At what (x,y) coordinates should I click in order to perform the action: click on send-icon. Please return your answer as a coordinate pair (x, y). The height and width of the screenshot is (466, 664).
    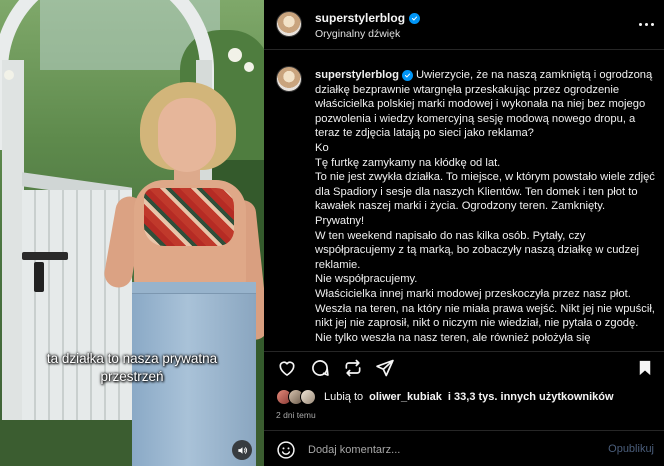
    Looking at the image, I should click on (385, 368).